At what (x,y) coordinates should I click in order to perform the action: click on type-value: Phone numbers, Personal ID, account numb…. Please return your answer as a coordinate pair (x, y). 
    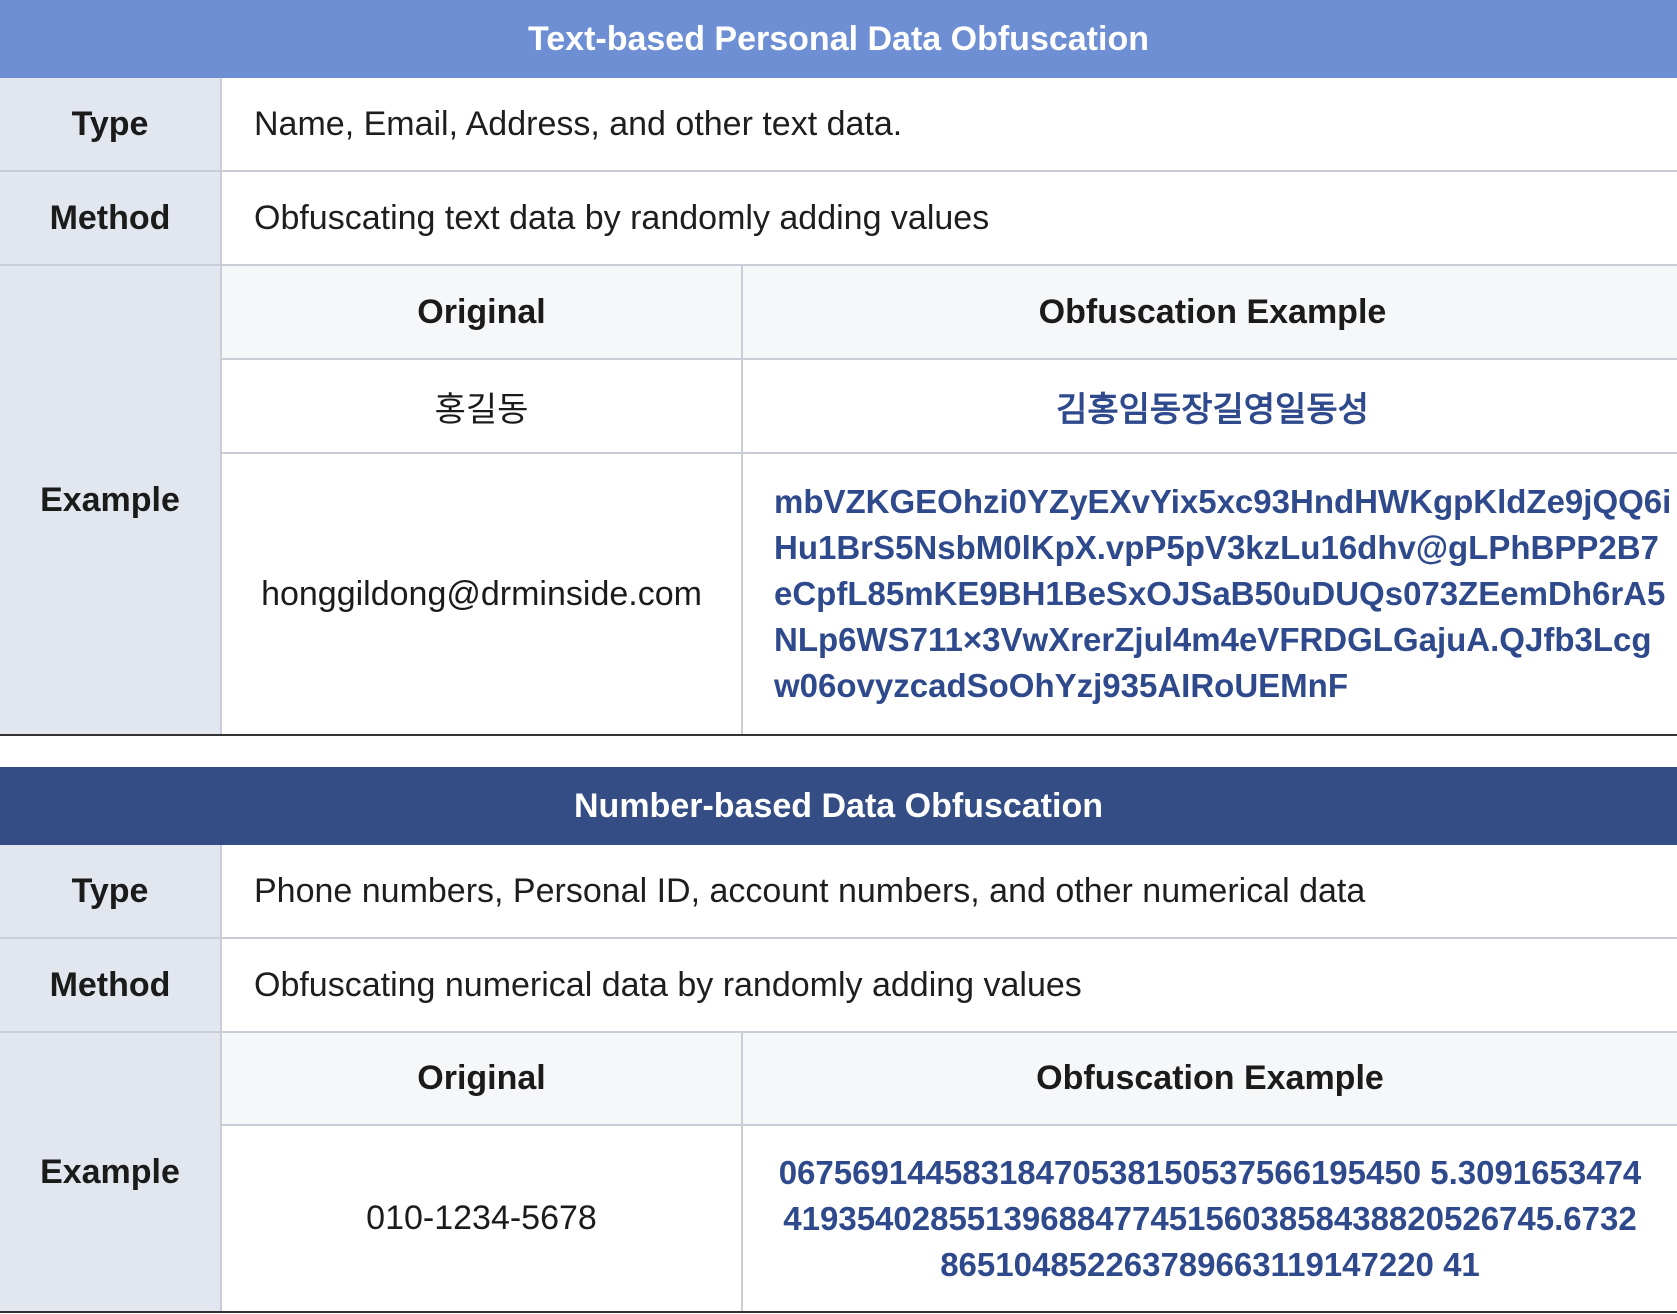
    Looking at the image, I should click on (810, 890).